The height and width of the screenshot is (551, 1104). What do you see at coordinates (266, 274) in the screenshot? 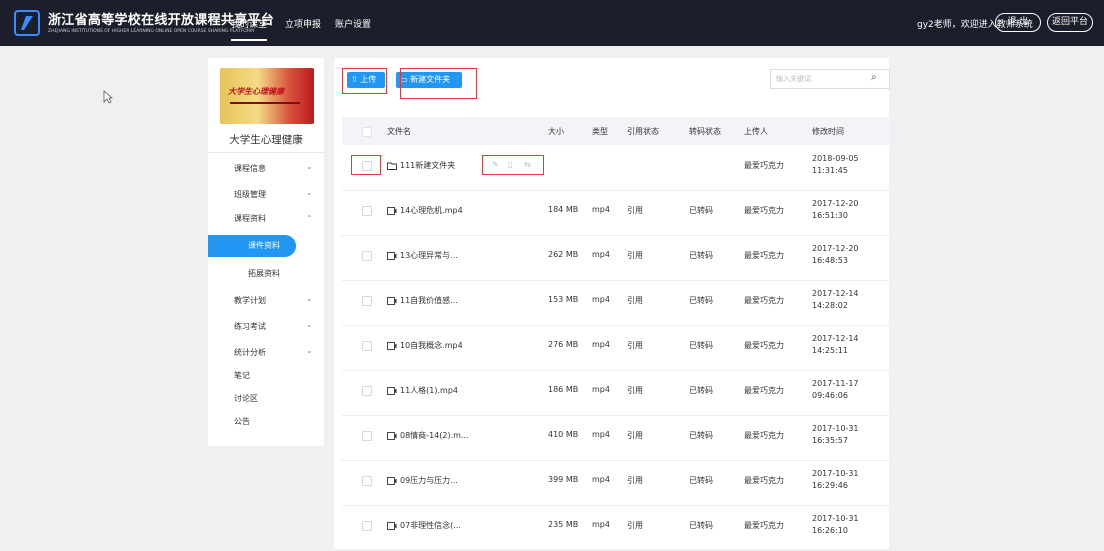
I see `sidebar-item-extended-materials: 拓展资料` at bounding box center [266, 274].